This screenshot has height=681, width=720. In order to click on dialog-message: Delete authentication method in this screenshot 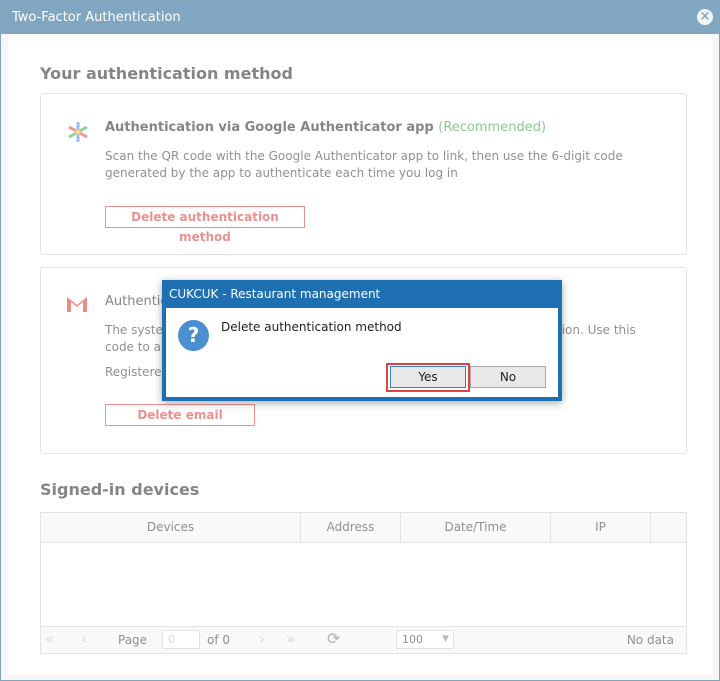, I will do `click(311, 327)`.